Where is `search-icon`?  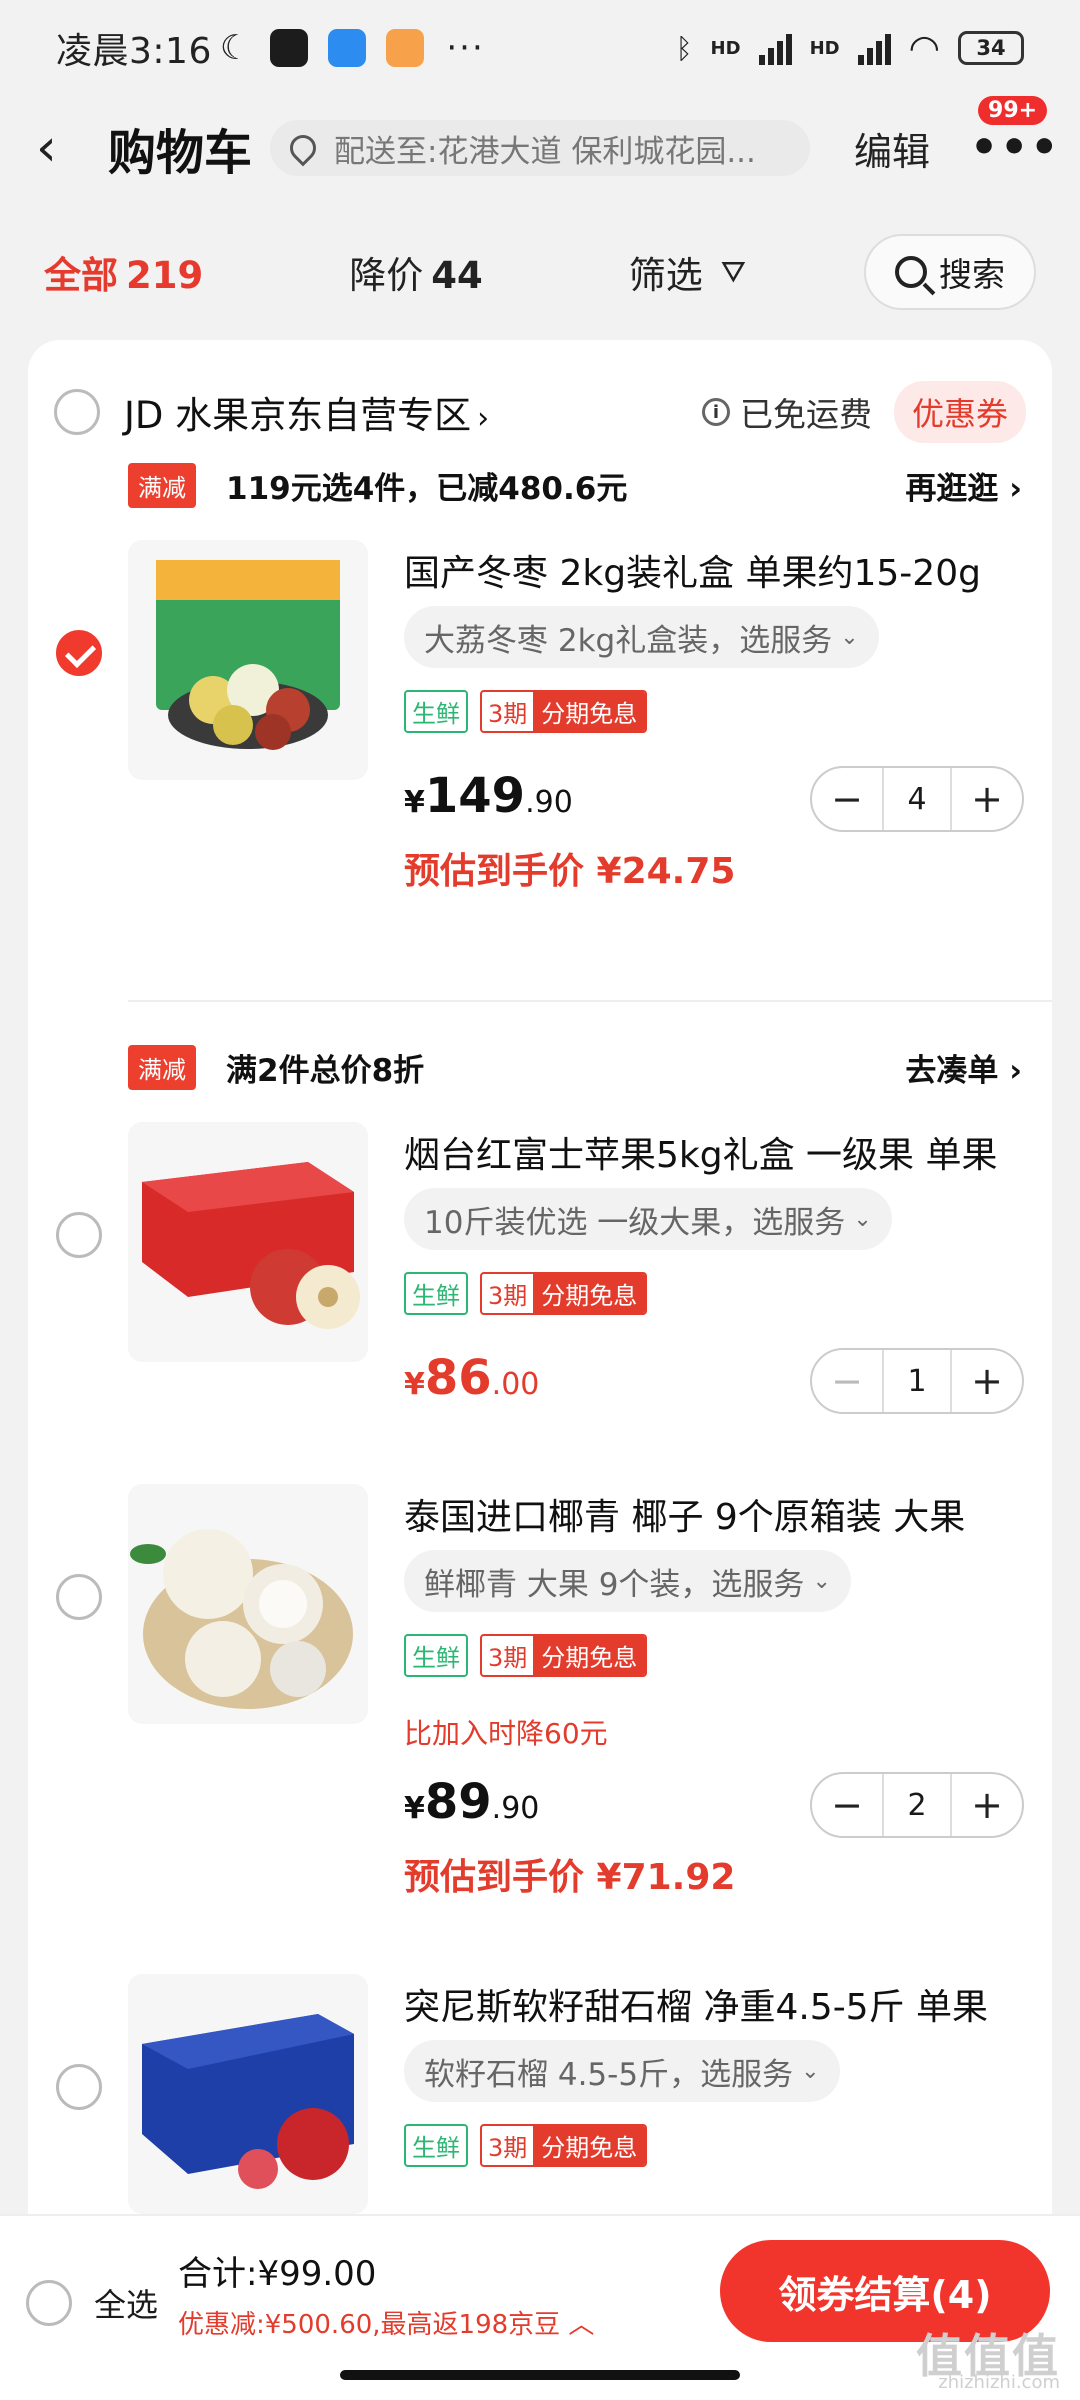 search-icon is located at coordinates (911, 272).